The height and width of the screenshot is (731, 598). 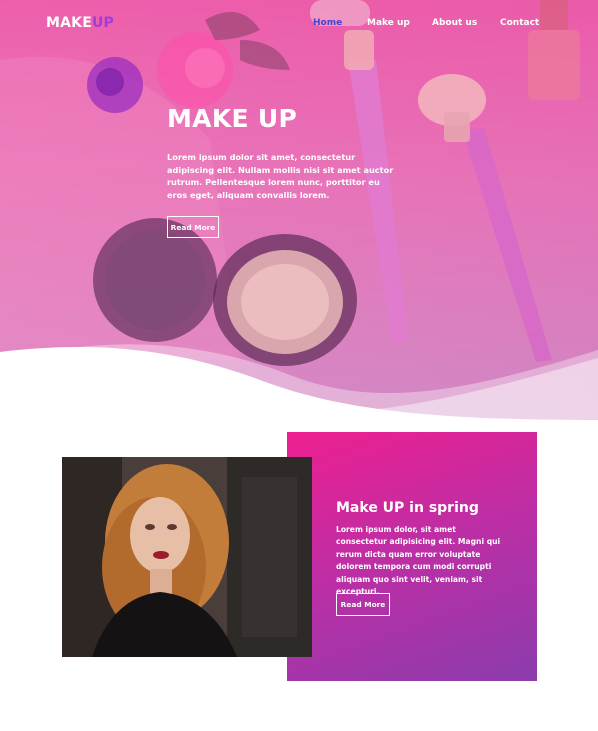 What do you see at coordinates (327, 23) in the screenshot?
I see `nav-item-home: Home` at bounding box center [327, 23].